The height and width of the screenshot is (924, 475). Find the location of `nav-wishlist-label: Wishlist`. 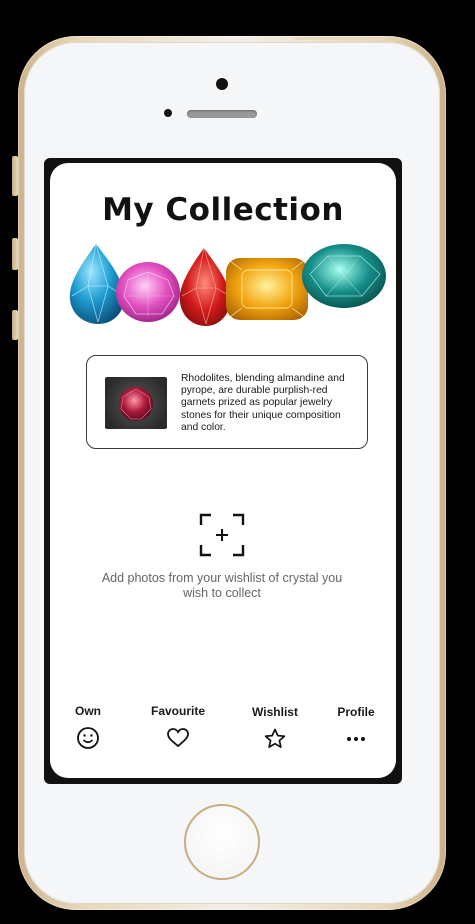

nav-wishlist-label: Wishlist is located at coordinates (275, 712).